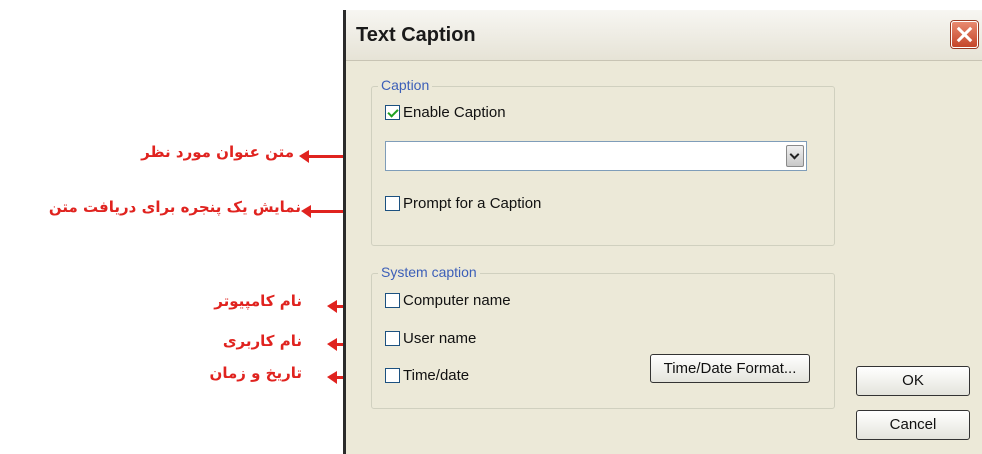 The height and width of the screenshot is (454, 982). Describe the element at coordinates (392, 375) in the screenshot. I see `time-date-checkbox` at that location.